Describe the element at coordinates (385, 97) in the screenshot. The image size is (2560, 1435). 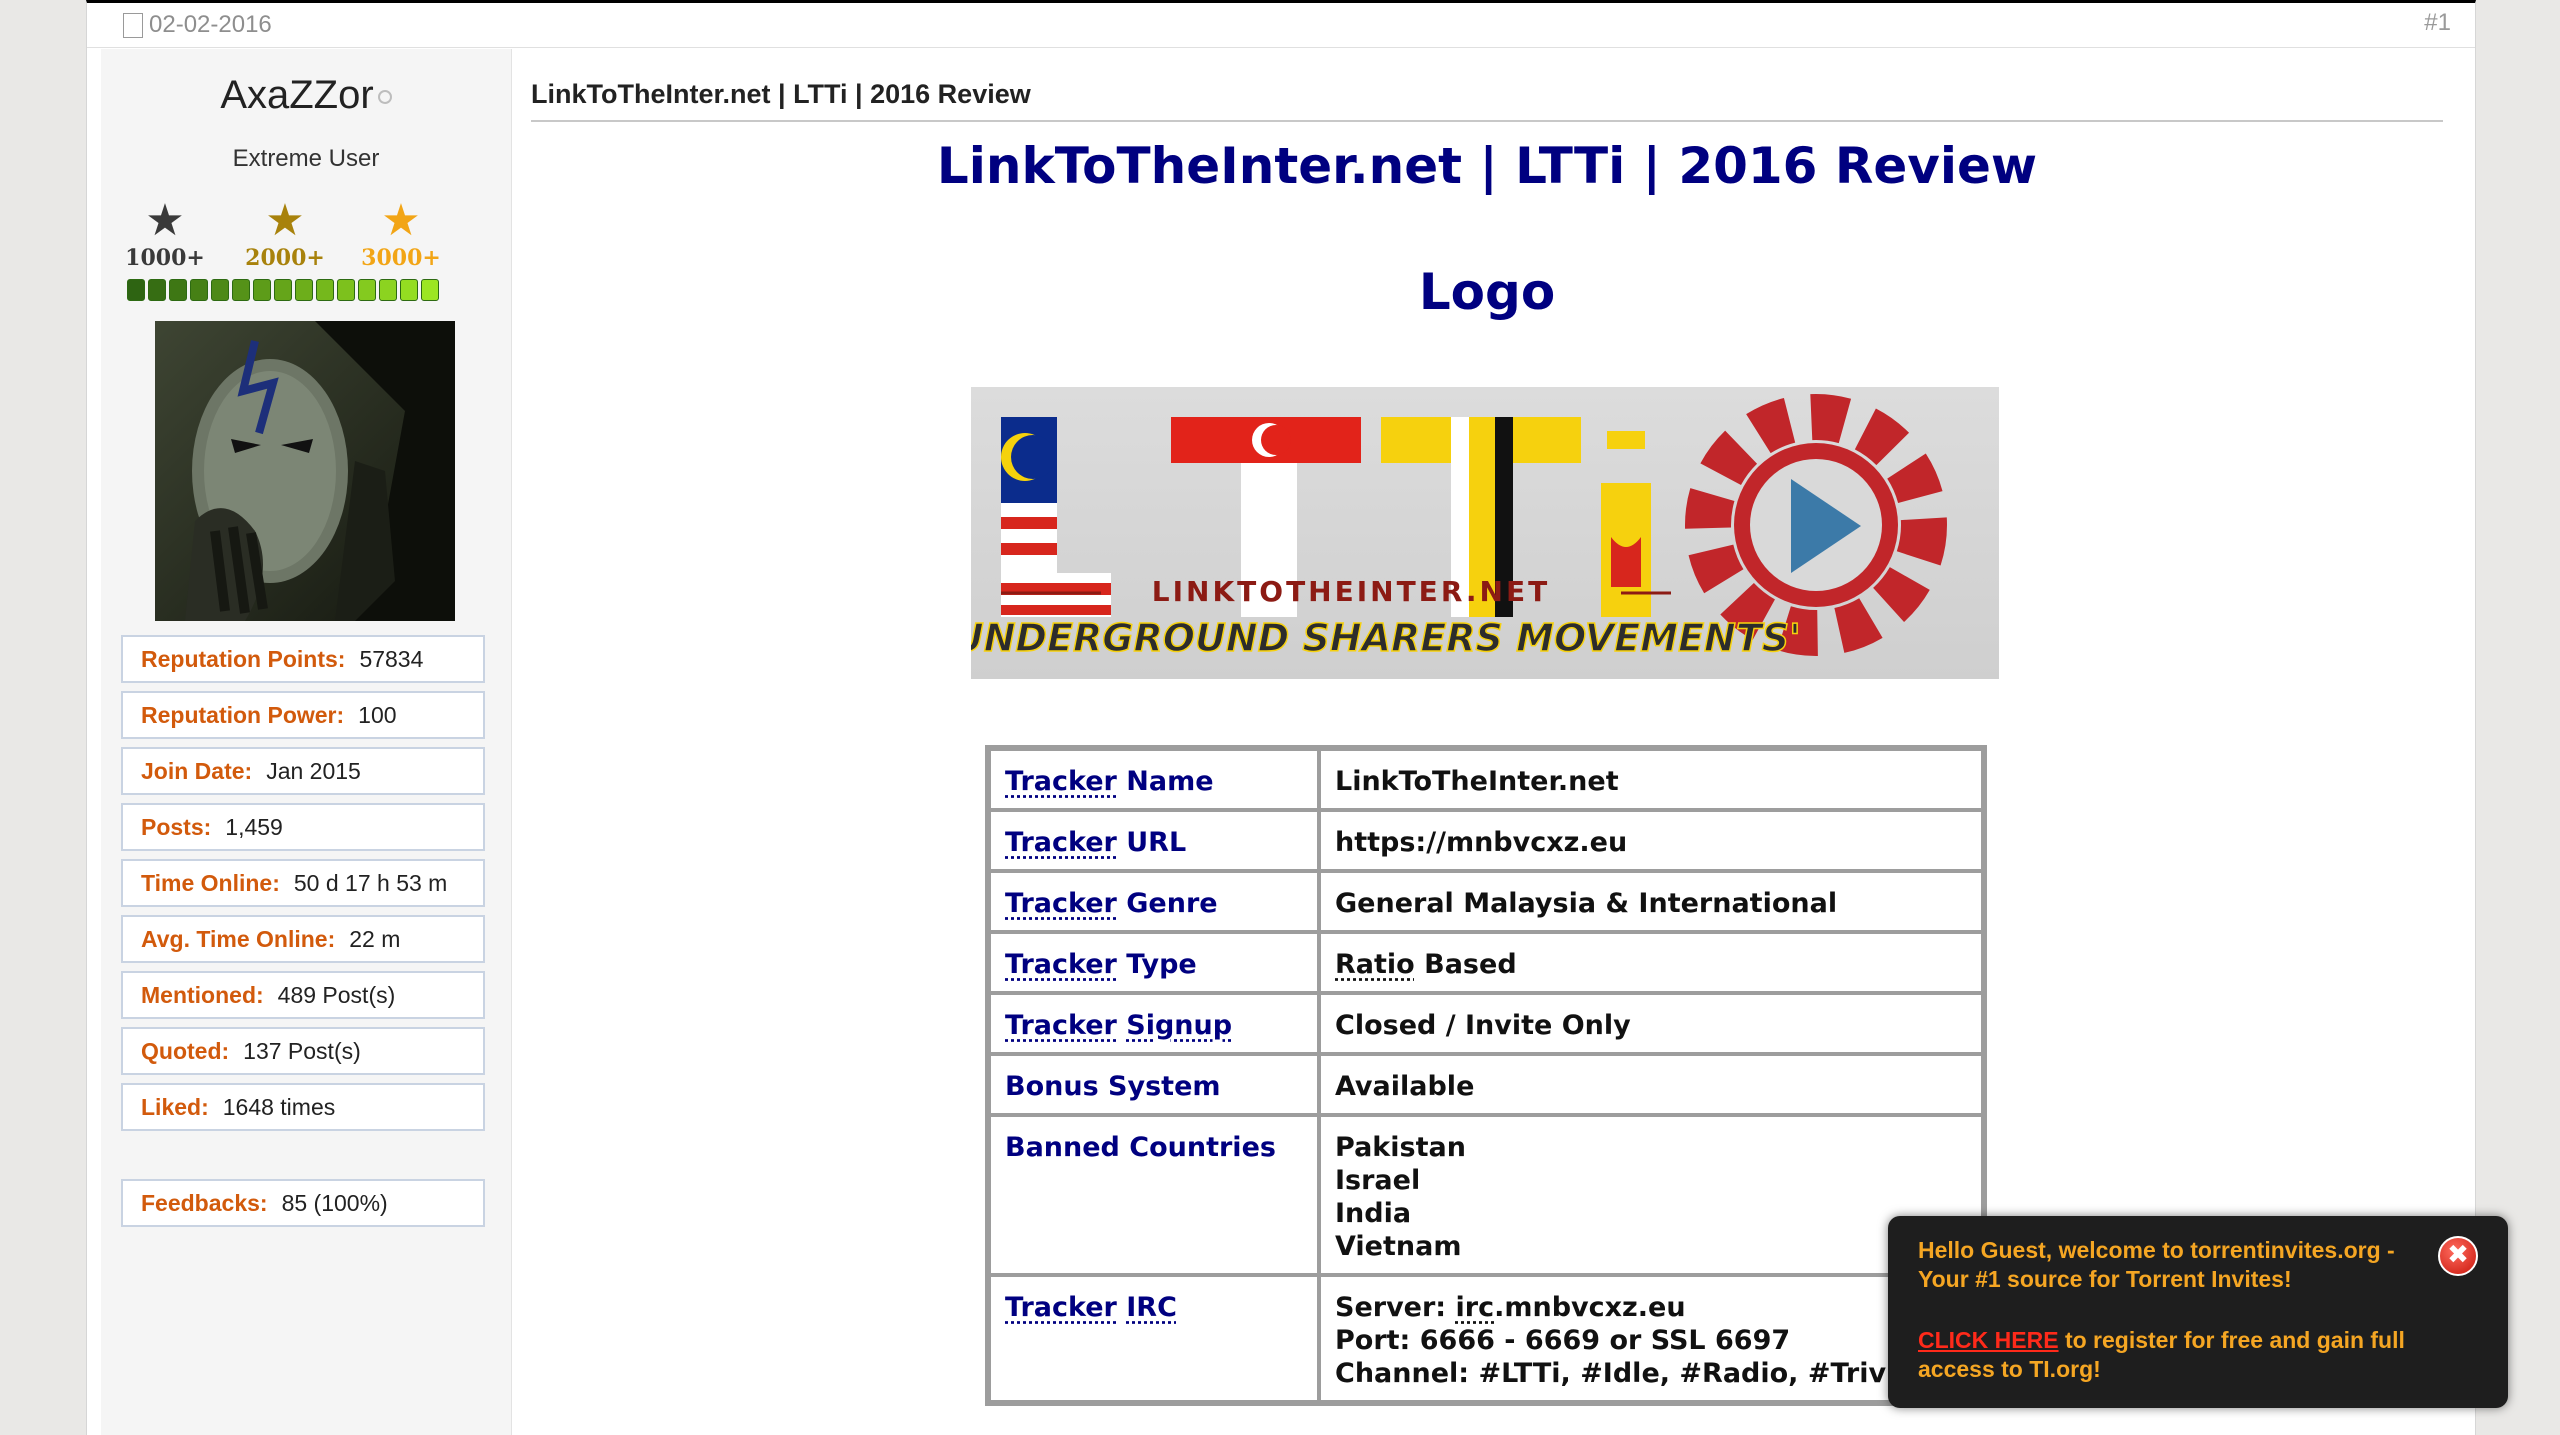
I see `offline-status-icon` at that location.